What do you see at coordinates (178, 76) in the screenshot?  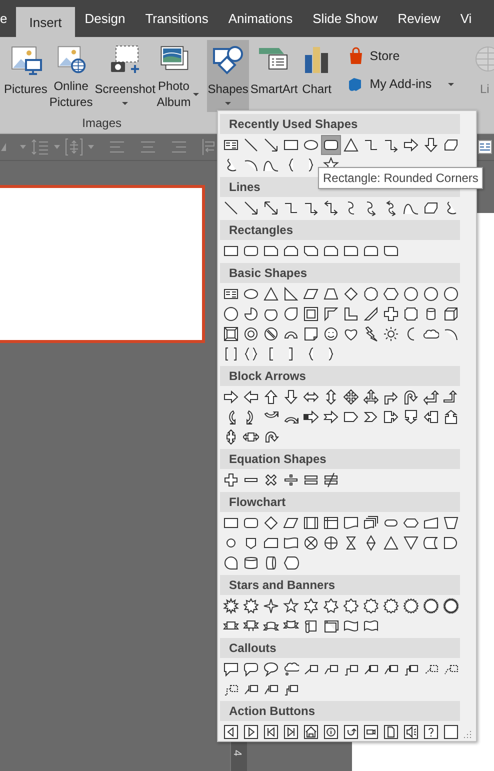 I see `photo-album-button: Photo Album` at bounding box center [178, 76].